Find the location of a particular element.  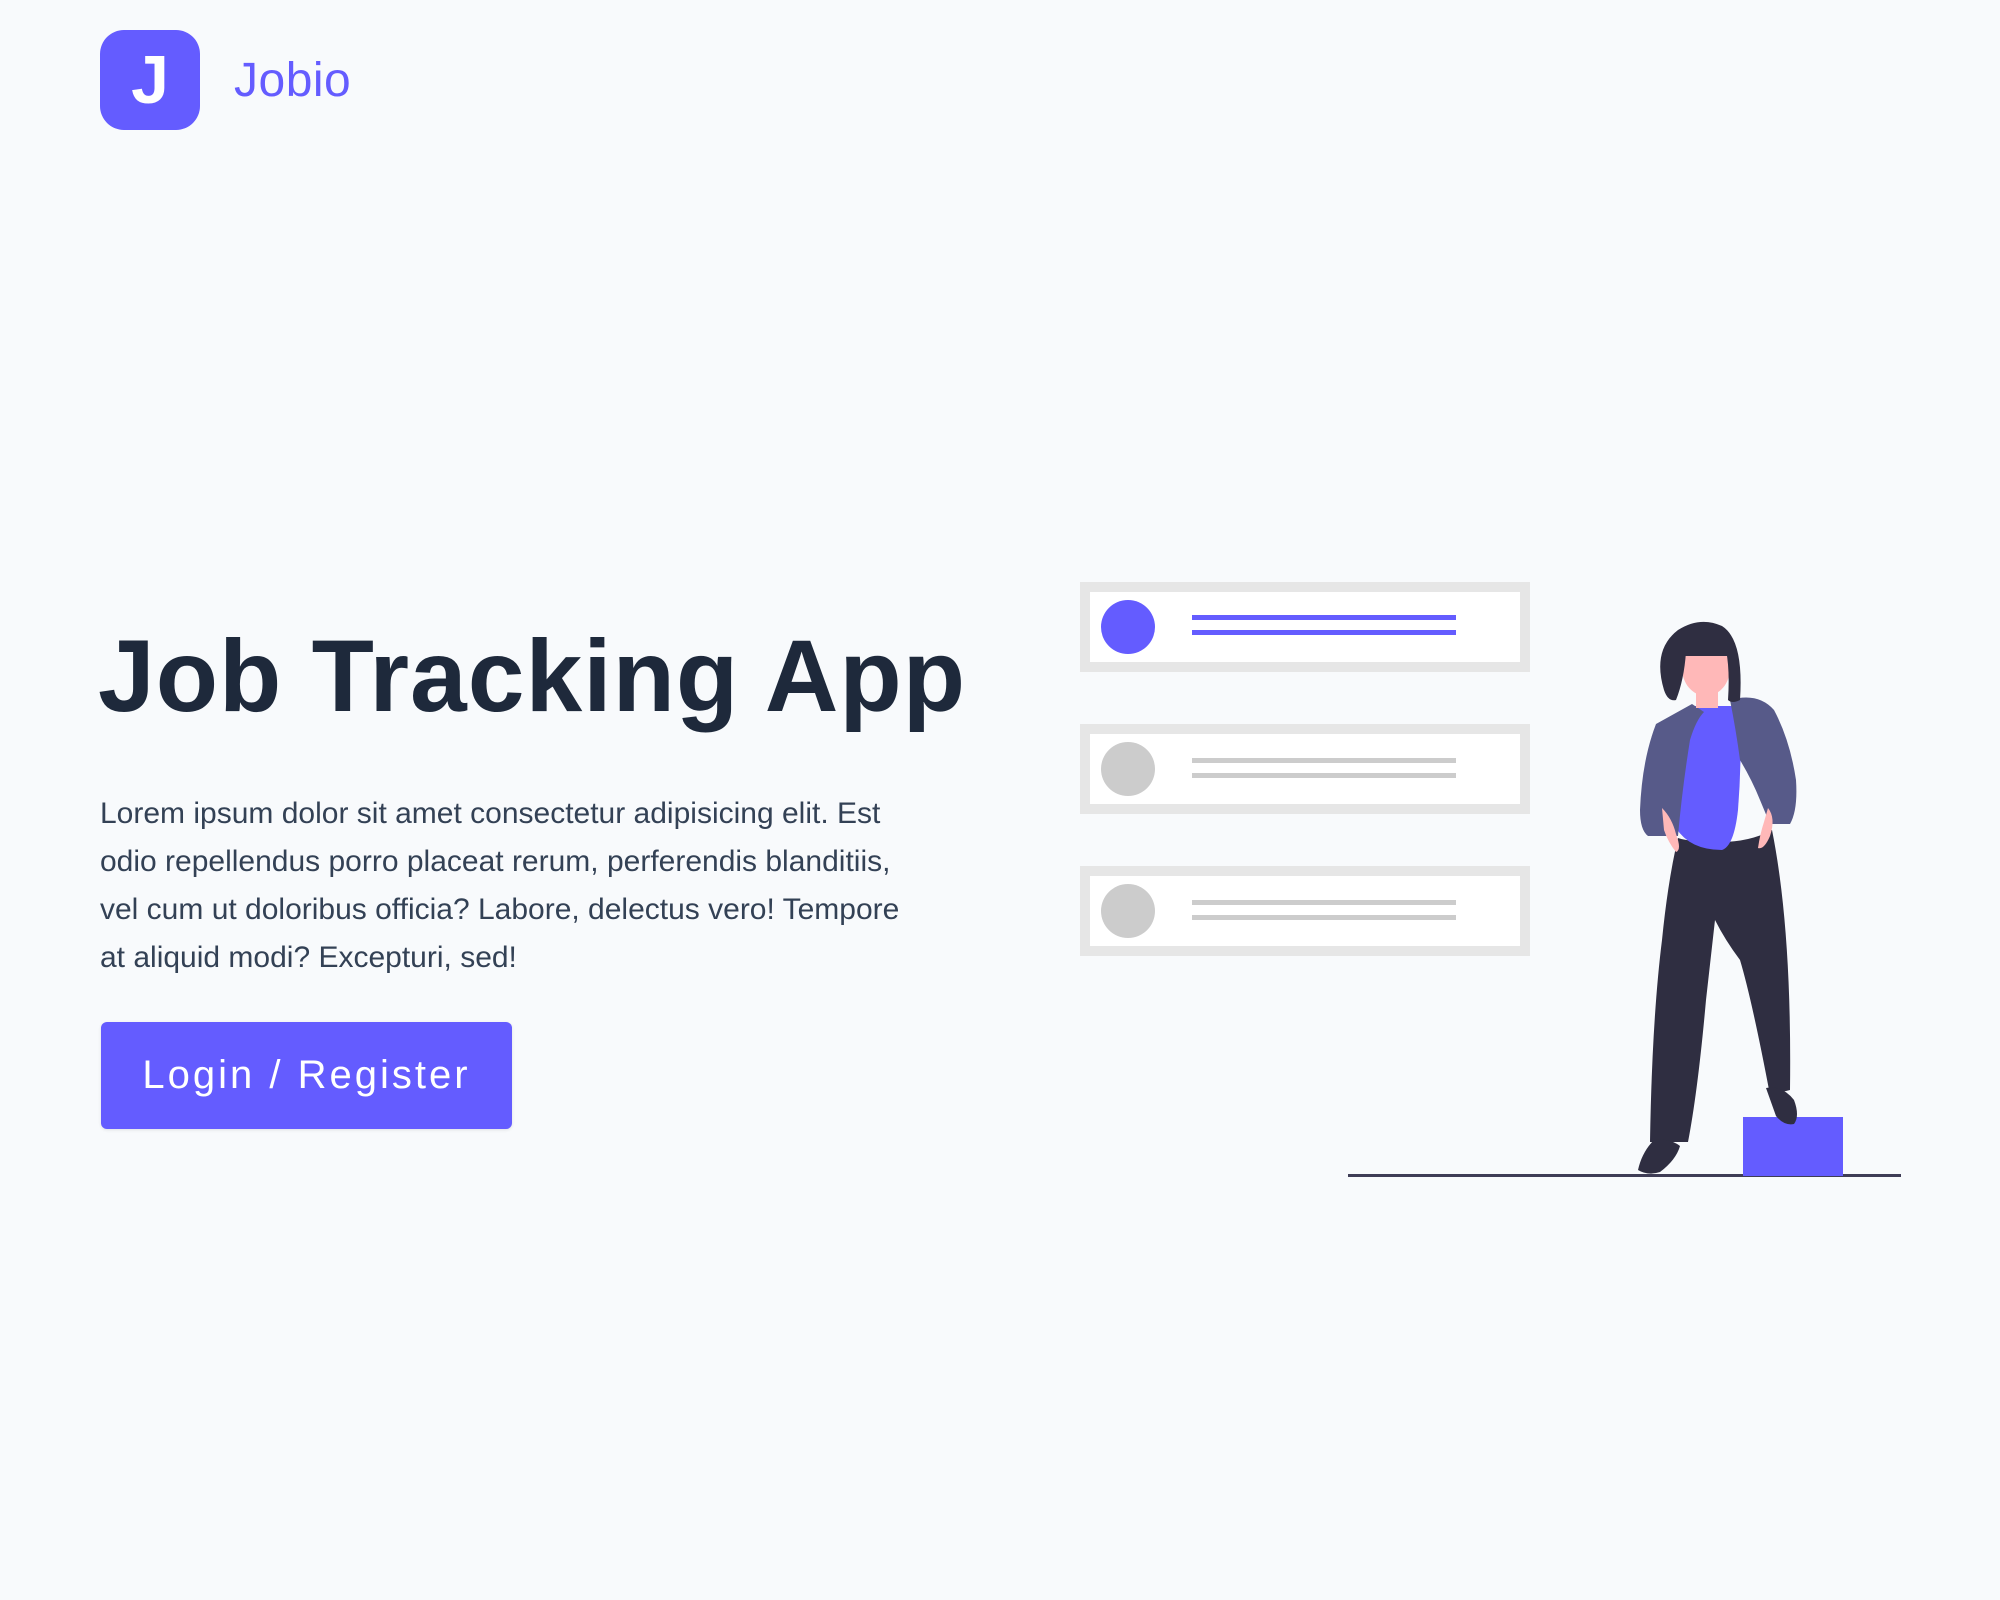

woman-figure is located at coordinates (1717, 897).